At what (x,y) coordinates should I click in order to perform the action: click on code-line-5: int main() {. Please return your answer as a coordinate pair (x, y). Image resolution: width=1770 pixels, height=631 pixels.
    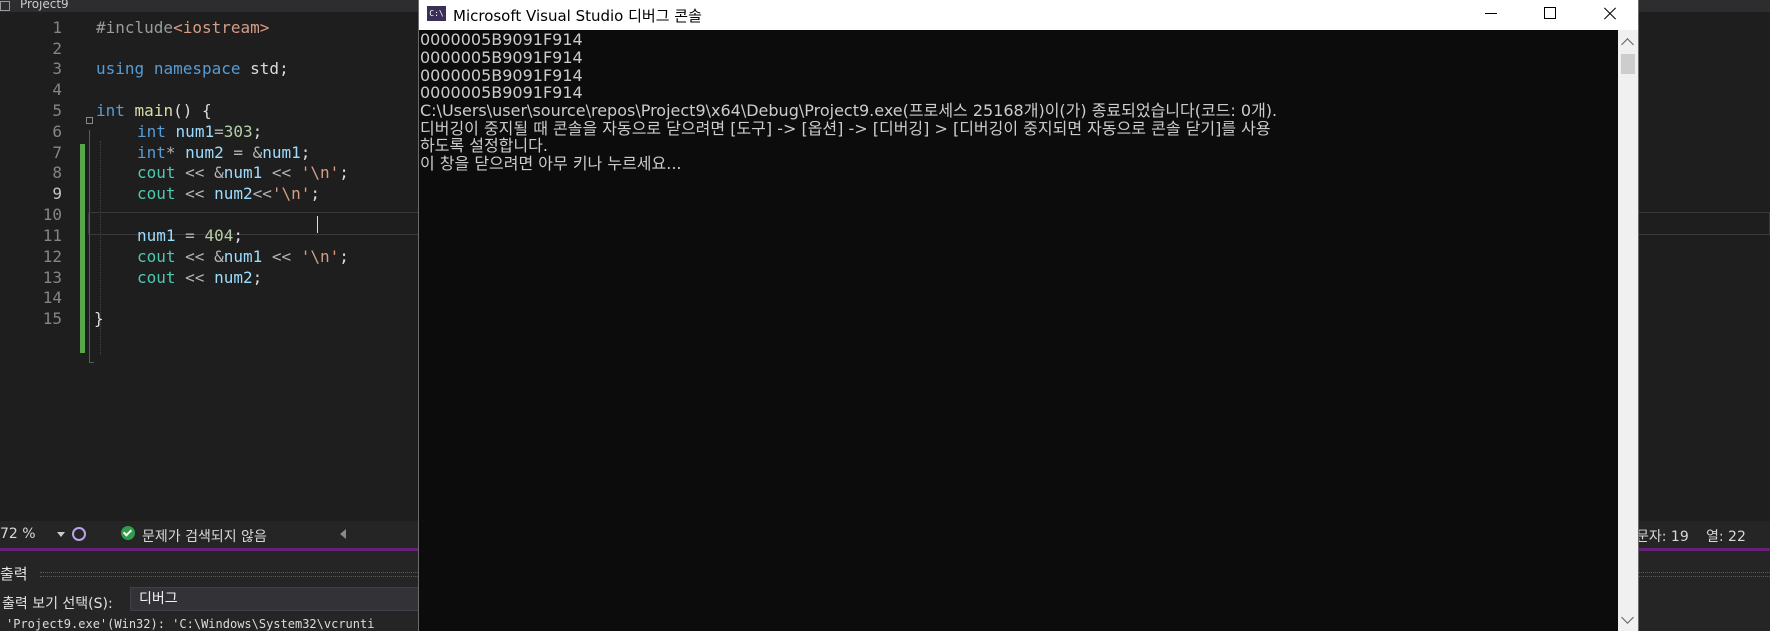
    Looking at the image, I should click on (154, 110).